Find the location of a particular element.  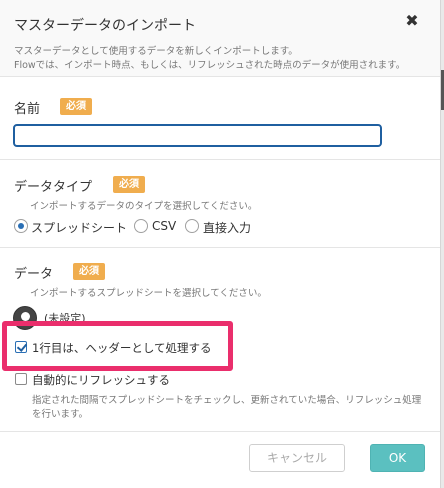

auto-refresh-help-line2: を行います。 is located at coordinates (60, 414).